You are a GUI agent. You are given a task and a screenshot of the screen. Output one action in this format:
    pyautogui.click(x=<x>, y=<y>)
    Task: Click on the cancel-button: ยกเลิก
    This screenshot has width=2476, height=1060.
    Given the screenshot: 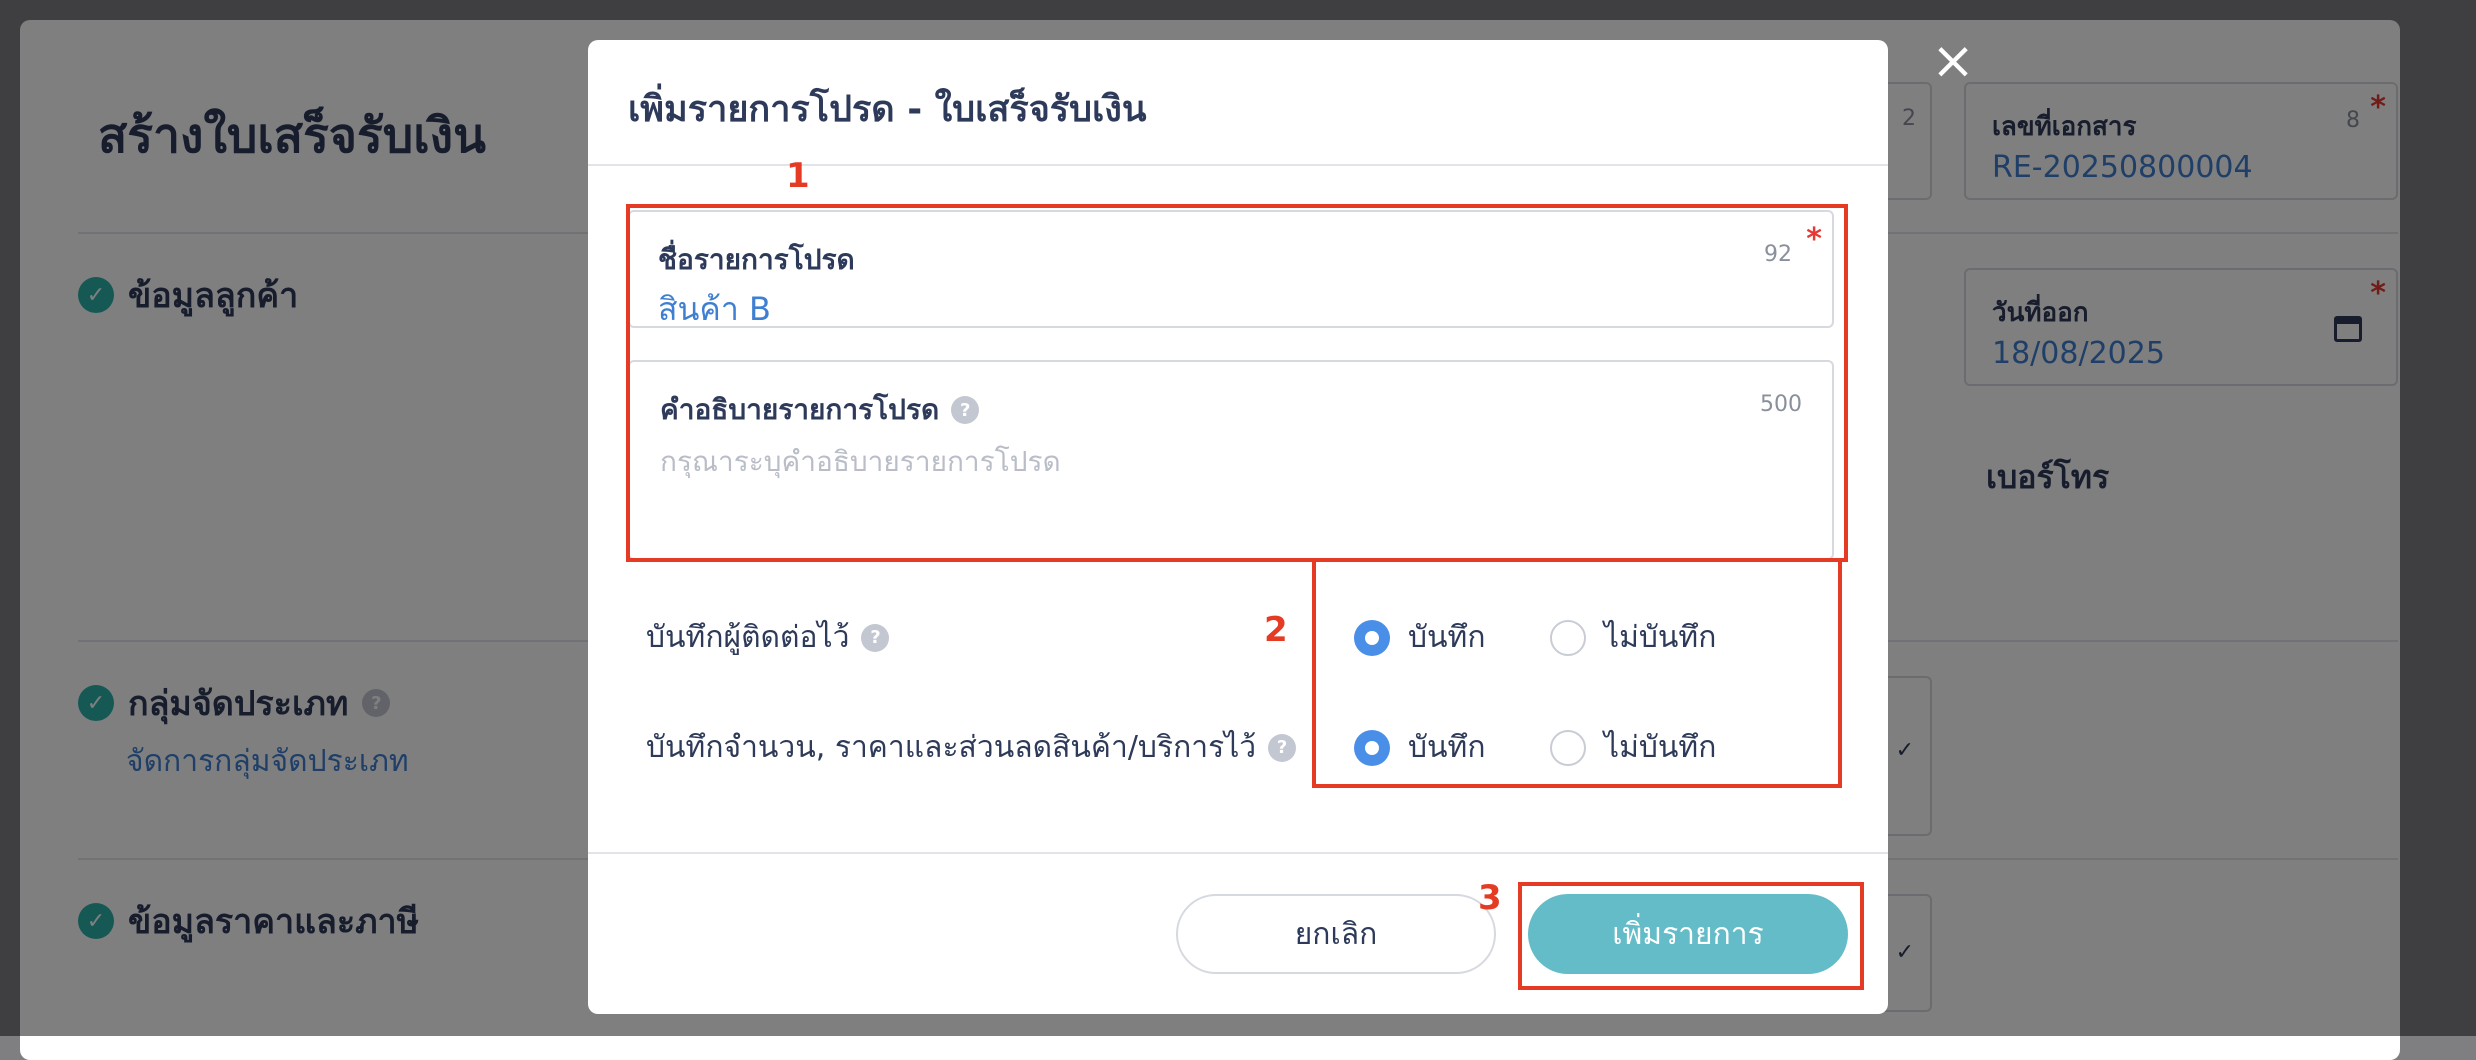 What is the action you would take?
    pyautogui.click(x=1336, y=934)
    